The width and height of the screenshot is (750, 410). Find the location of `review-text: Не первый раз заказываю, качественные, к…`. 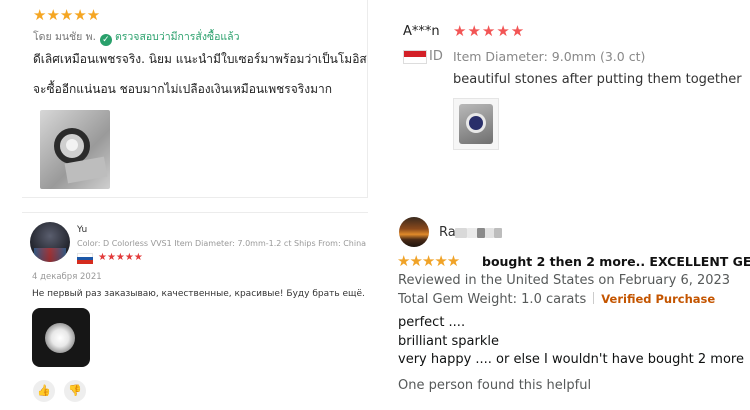

review-text: Не первый раз заказываю, качественные, к… is located at coordinates (198, 294).